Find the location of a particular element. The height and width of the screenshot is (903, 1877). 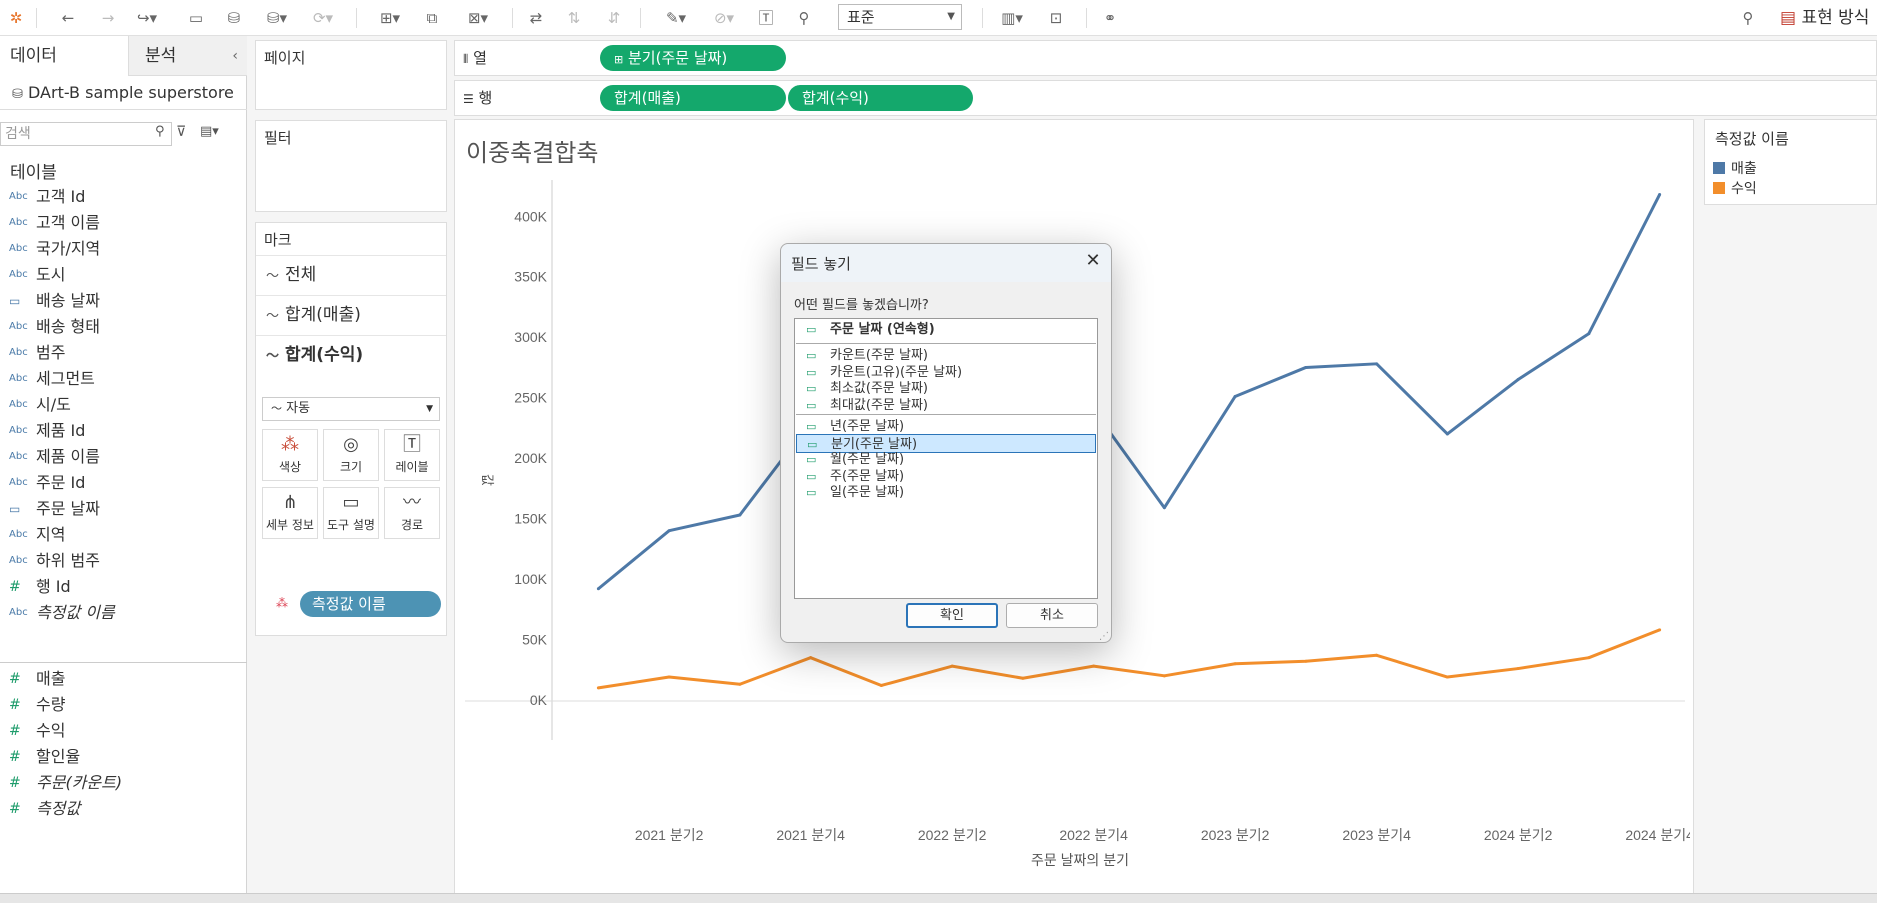

new-datasource-icon: ⛁ is located at coordinates (234, 18).